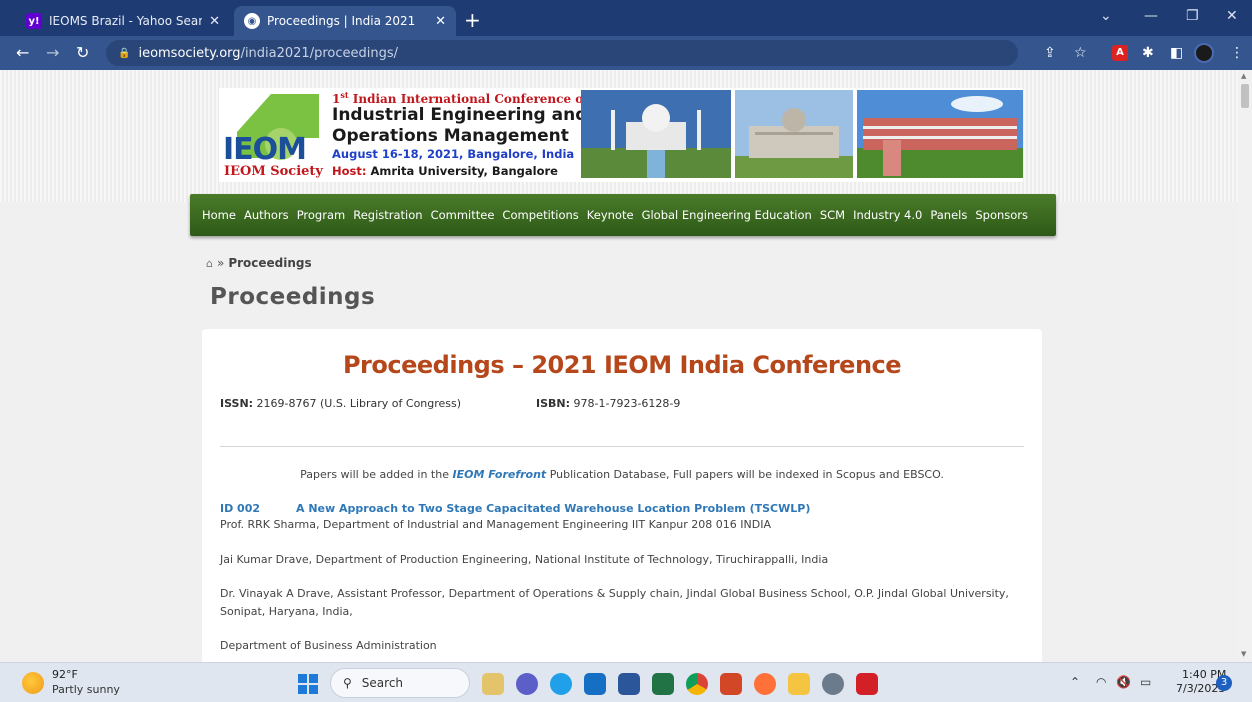 This screenshot has height=702, width=1252. I want to click on tab-title: Proceedings | India 2021, so click(341, 21).